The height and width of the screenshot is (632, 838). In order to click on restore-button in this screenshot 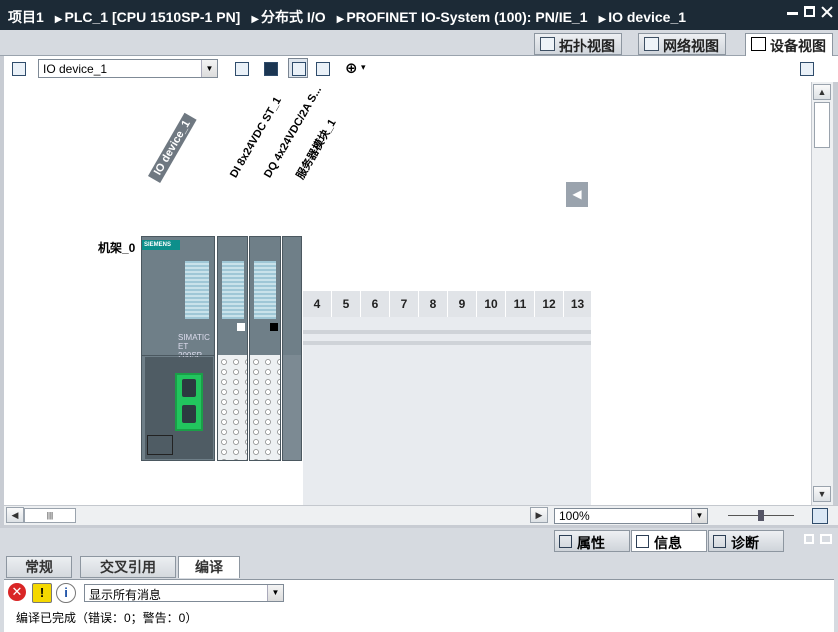, I will do `click(809, 11)`.